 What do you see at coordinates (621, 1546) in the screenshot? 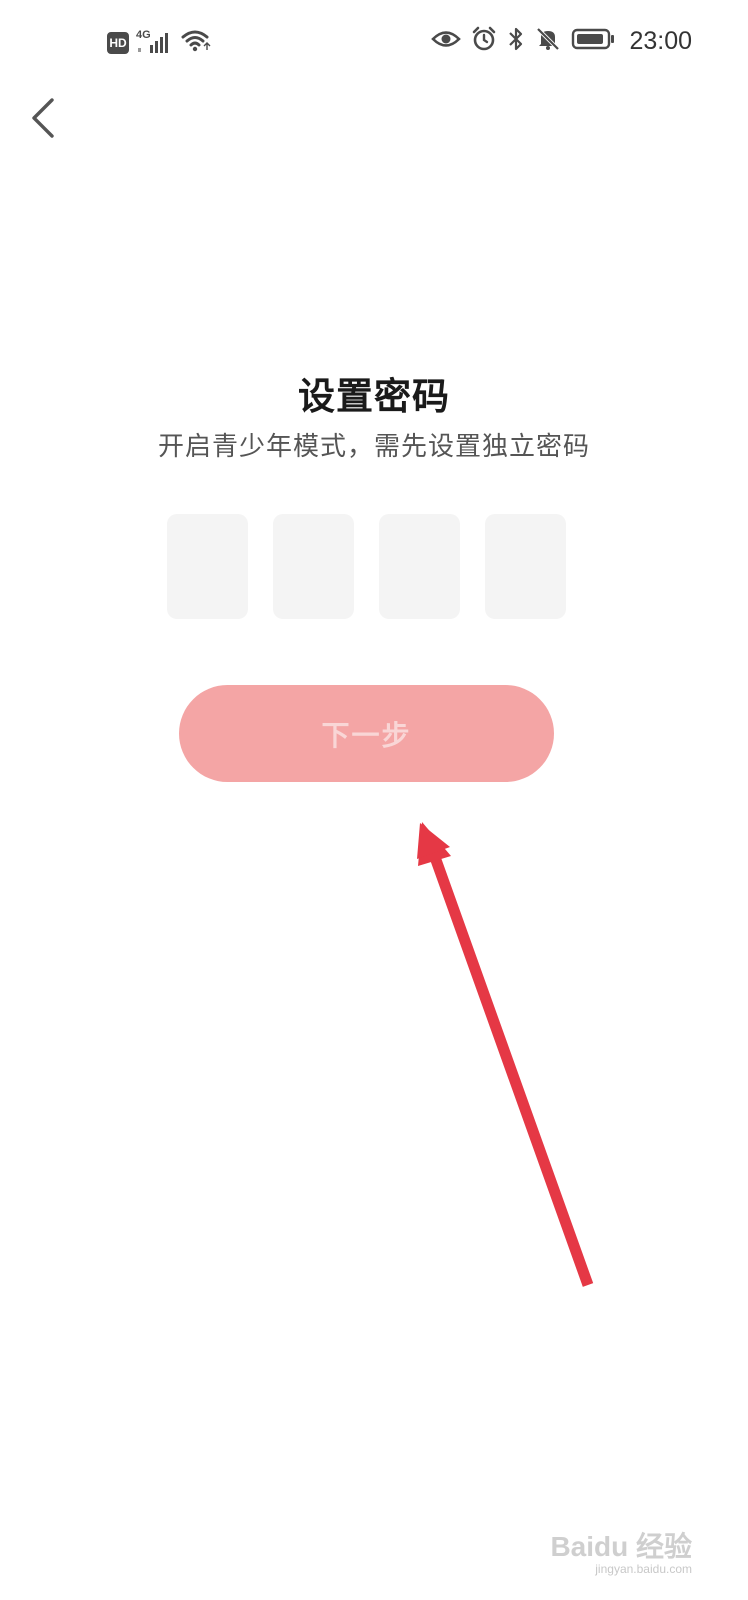
I see `watermark-brand: Baidu 经验` at bounding box center [621, 1546].